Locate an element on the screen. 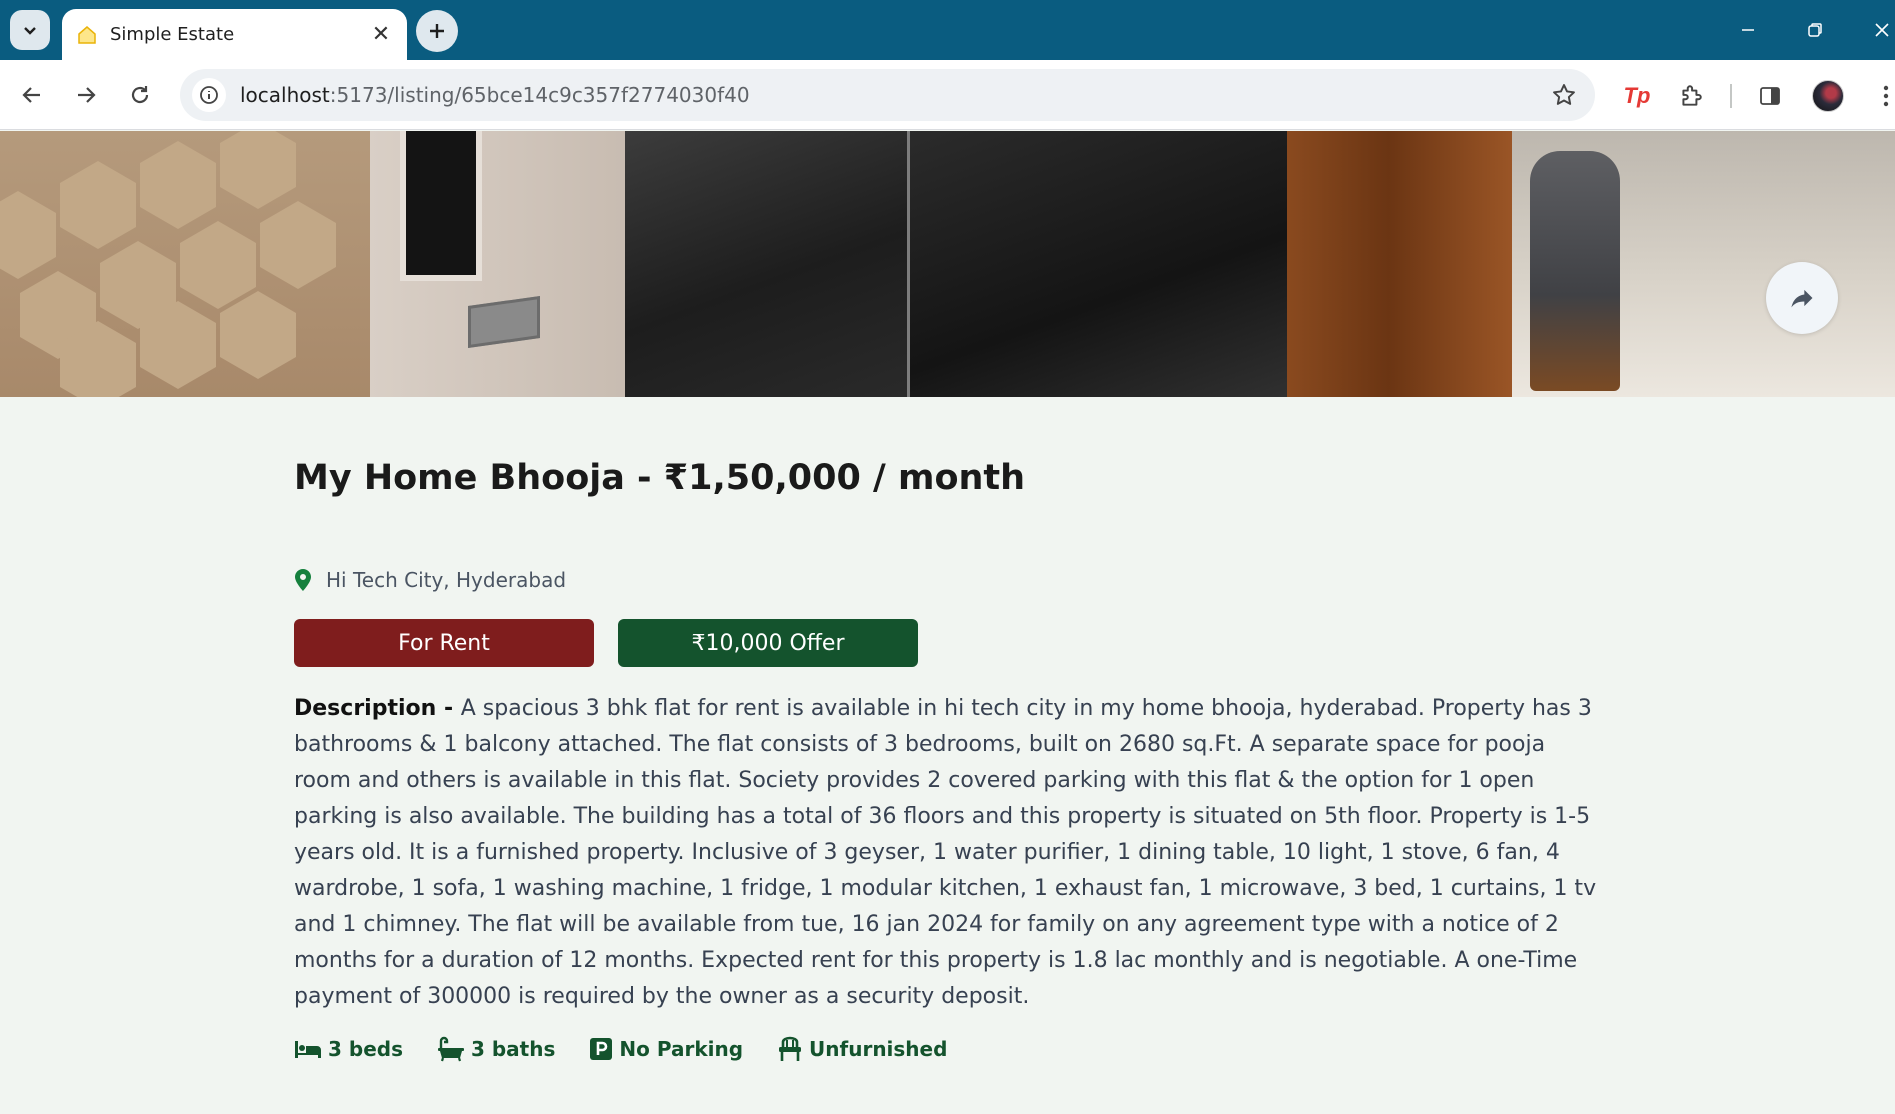  feature-baths: 3 baths is located at coordinates (496, 1049).